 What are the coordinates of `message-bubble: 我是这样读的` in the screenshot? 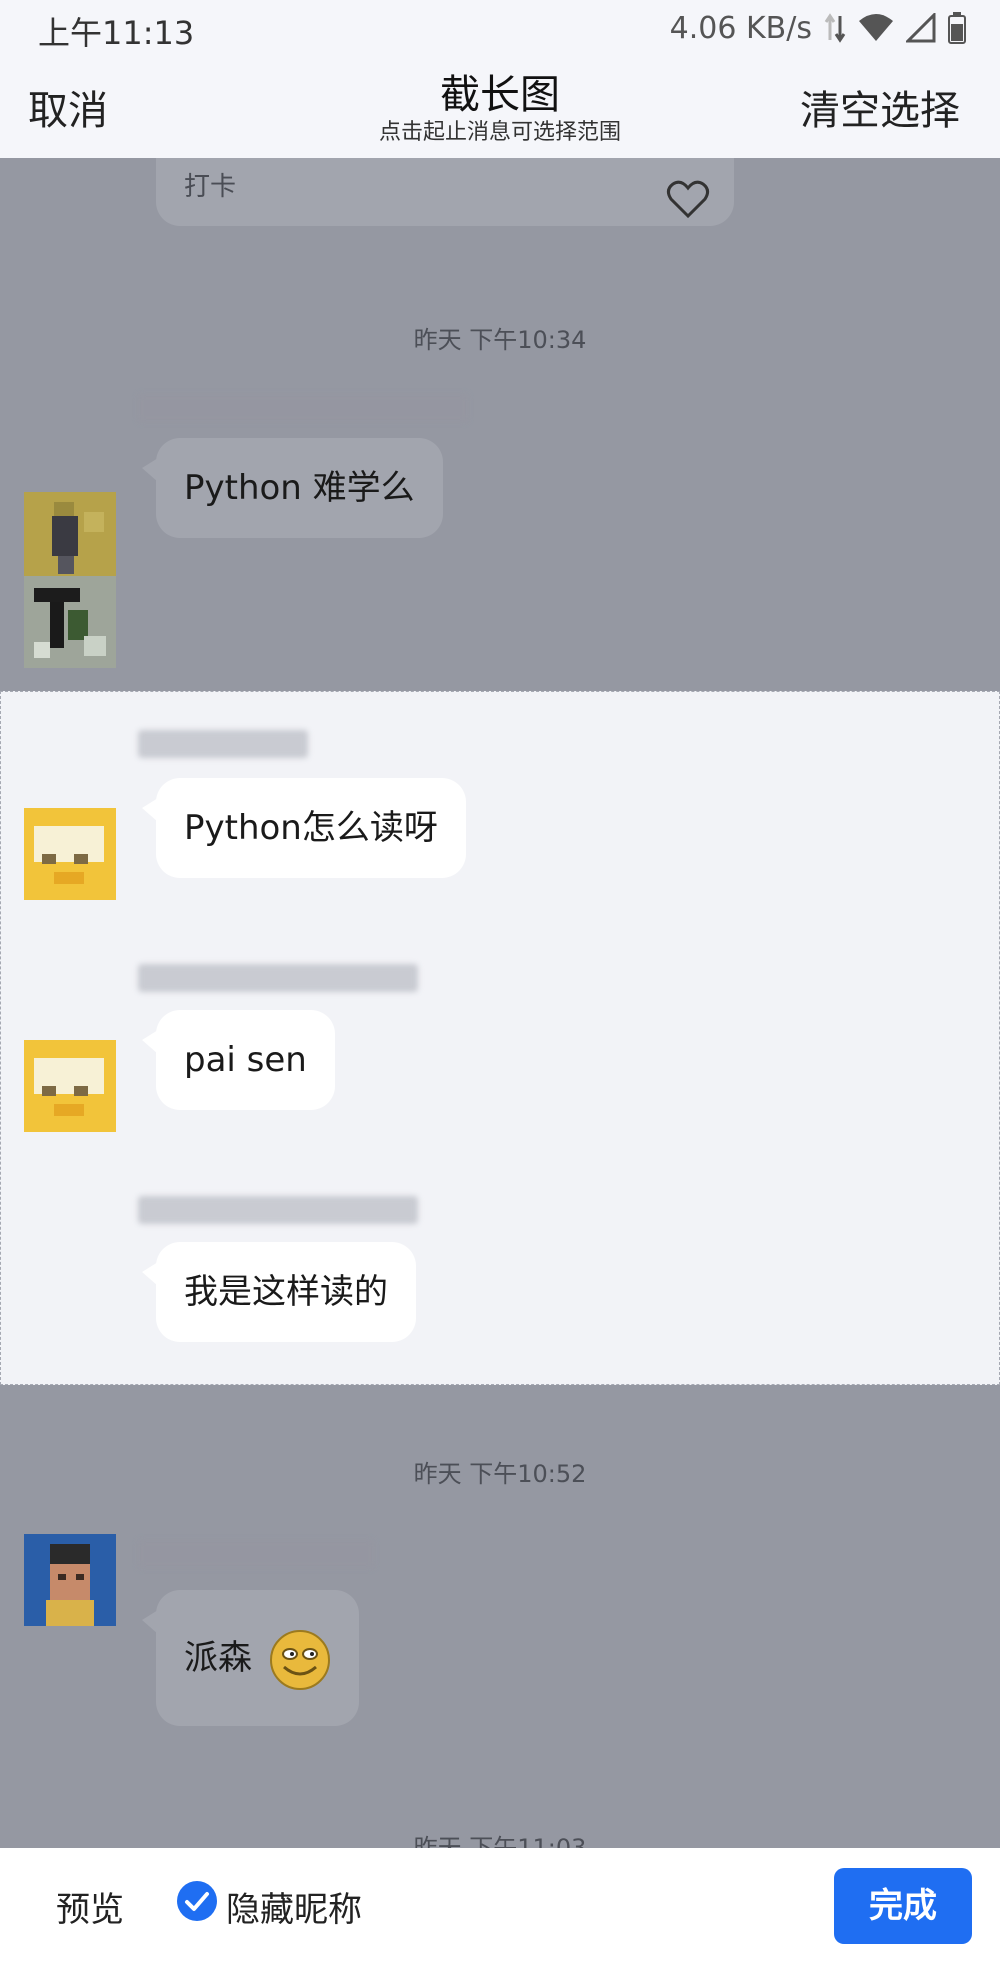 It's located at (279, 1292).